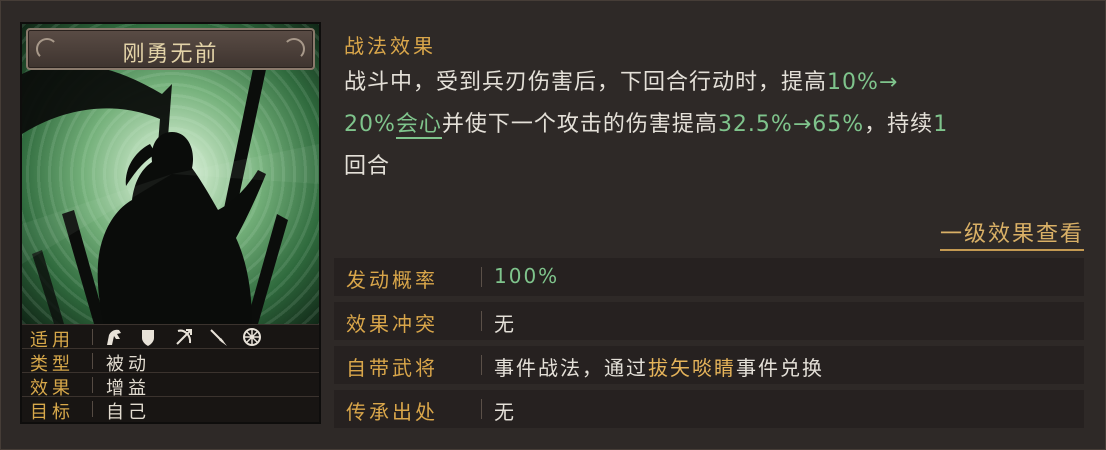 The width and height of the screenshot is (1106, 450). Describe the element at coordinates (390, 46) in the screenshot. I see `effect-section-title: 战法效果` at that location.